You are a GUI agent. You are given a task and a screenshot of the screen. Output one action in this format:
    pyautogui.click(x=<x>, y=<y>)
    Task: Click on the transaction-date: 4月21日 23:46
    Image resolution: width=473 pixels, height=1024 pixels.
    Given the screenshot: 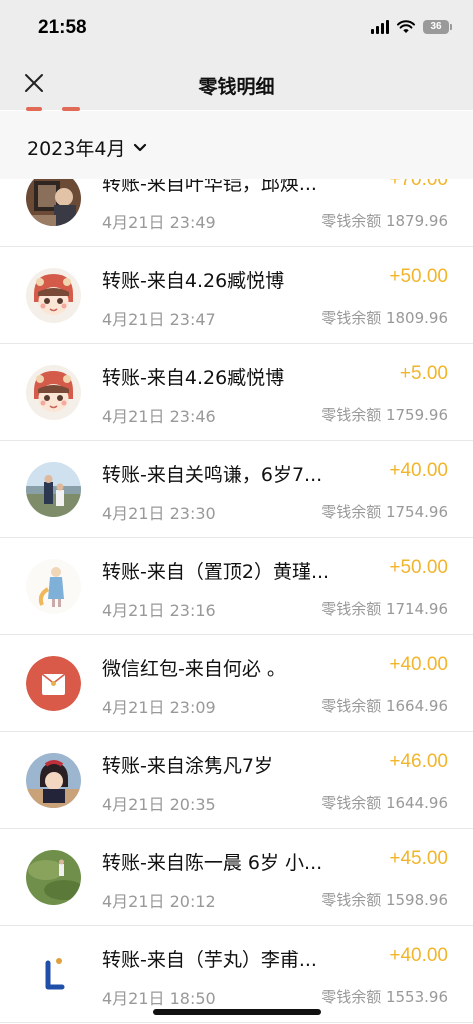 What is the action you would take?
    pyautogui.click(x=159, y=416)
    